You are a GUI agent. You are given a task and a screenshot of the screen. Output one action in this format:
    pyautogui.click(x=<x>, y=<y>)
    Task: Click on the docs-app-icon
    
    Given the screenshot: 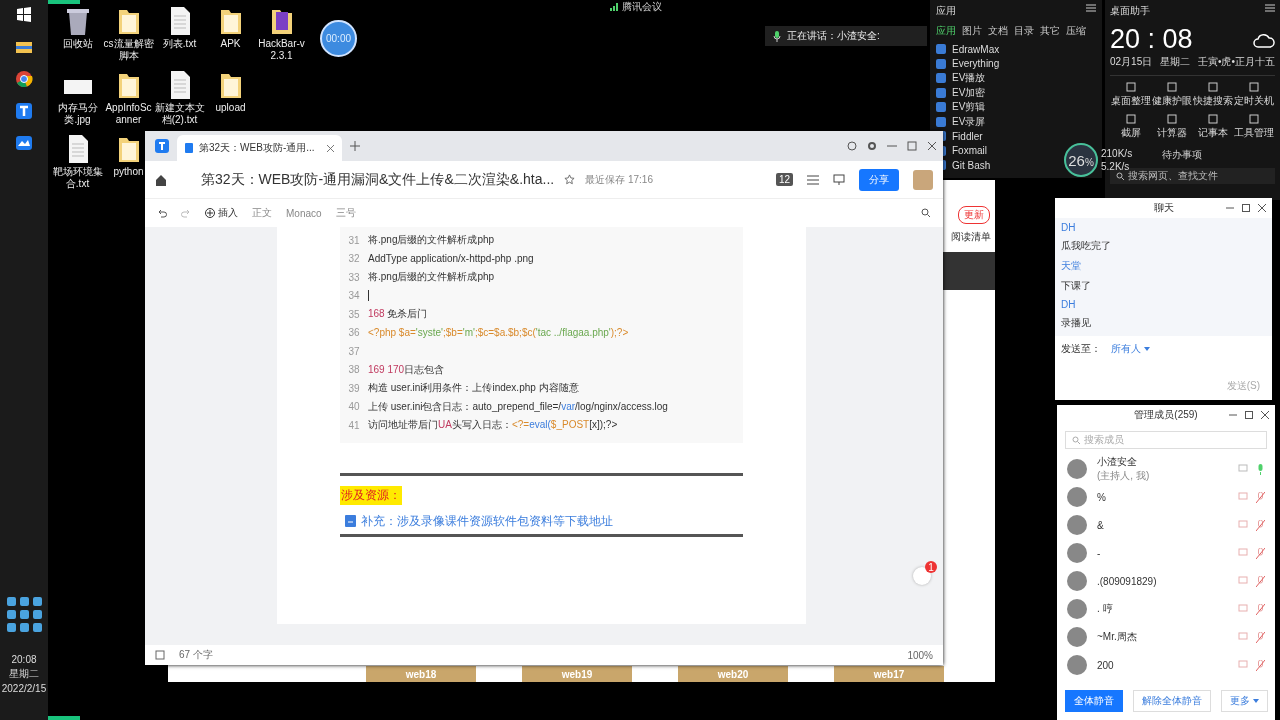 What is the action you would take?
    pyautogui.click(x=24, y=111)
    